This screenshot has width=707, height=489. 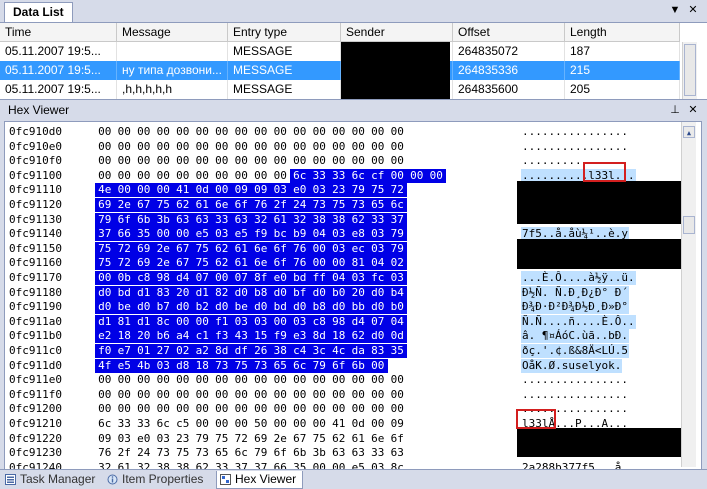 What do you see at coordinates (397, 190) in the screenshot?
I see `hex-byte: 72` at bounding box center [397, 190].